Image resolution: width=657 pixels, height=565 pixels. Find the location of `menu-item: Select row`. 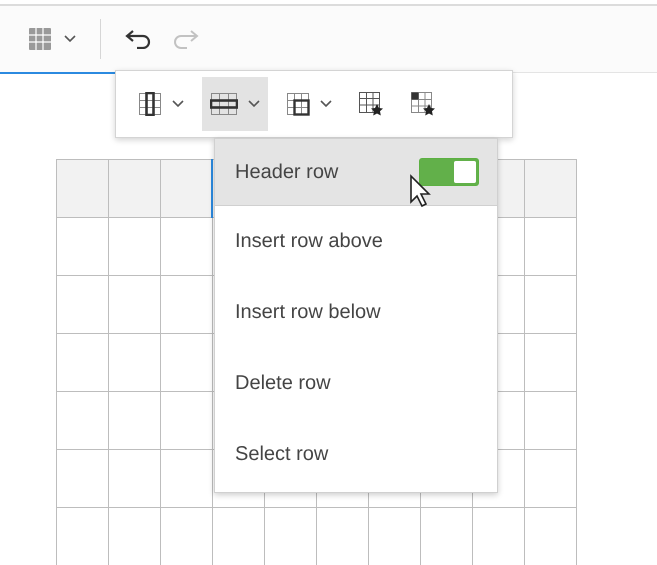

menu-item: Select row is located at coordinates (356, 454).